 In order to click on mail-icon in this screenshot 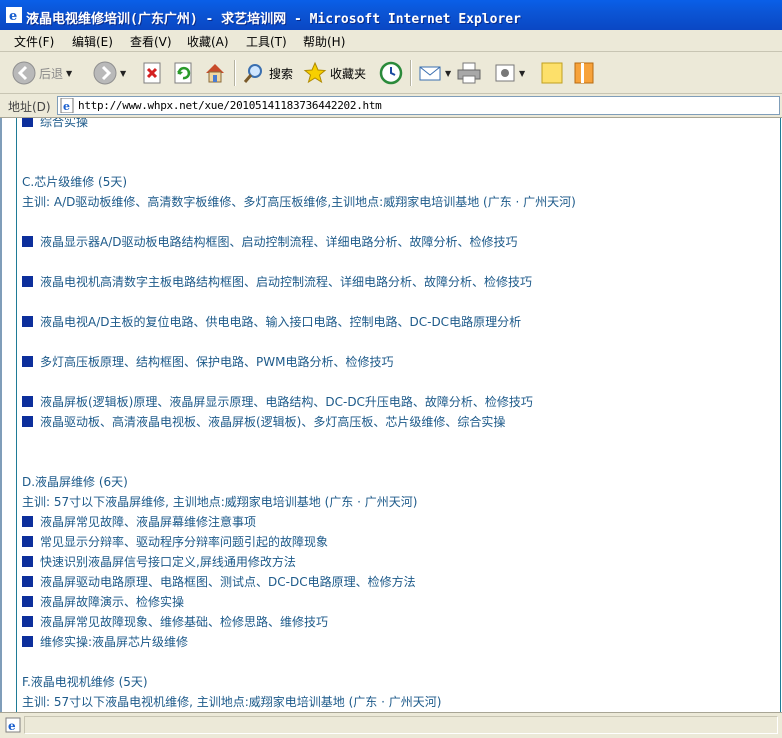, I will do `click(430, 73)`.